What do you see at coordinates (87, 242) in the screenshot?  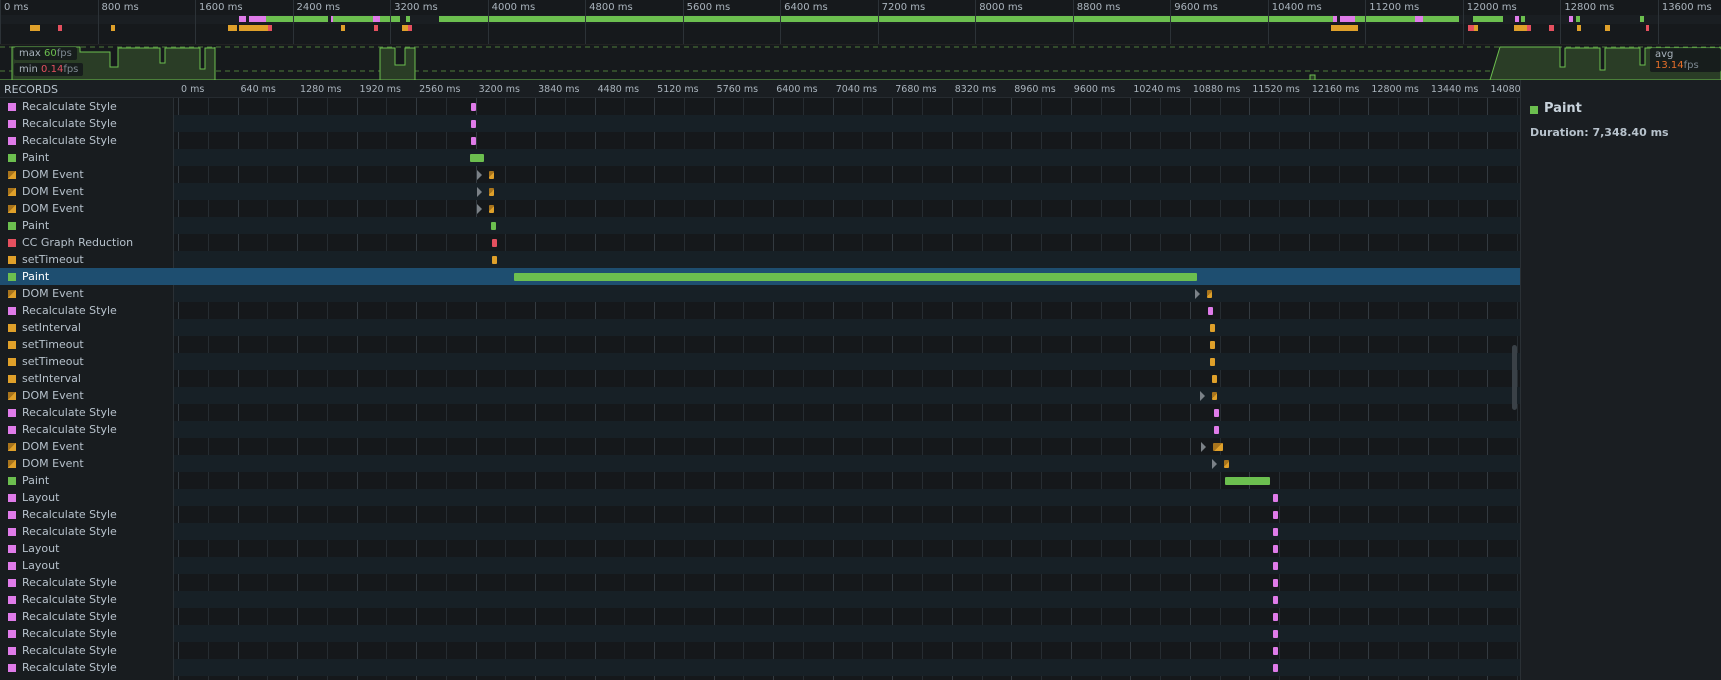 I see `record-item: CC Graph Reduction` at bounding box center [87, 242].